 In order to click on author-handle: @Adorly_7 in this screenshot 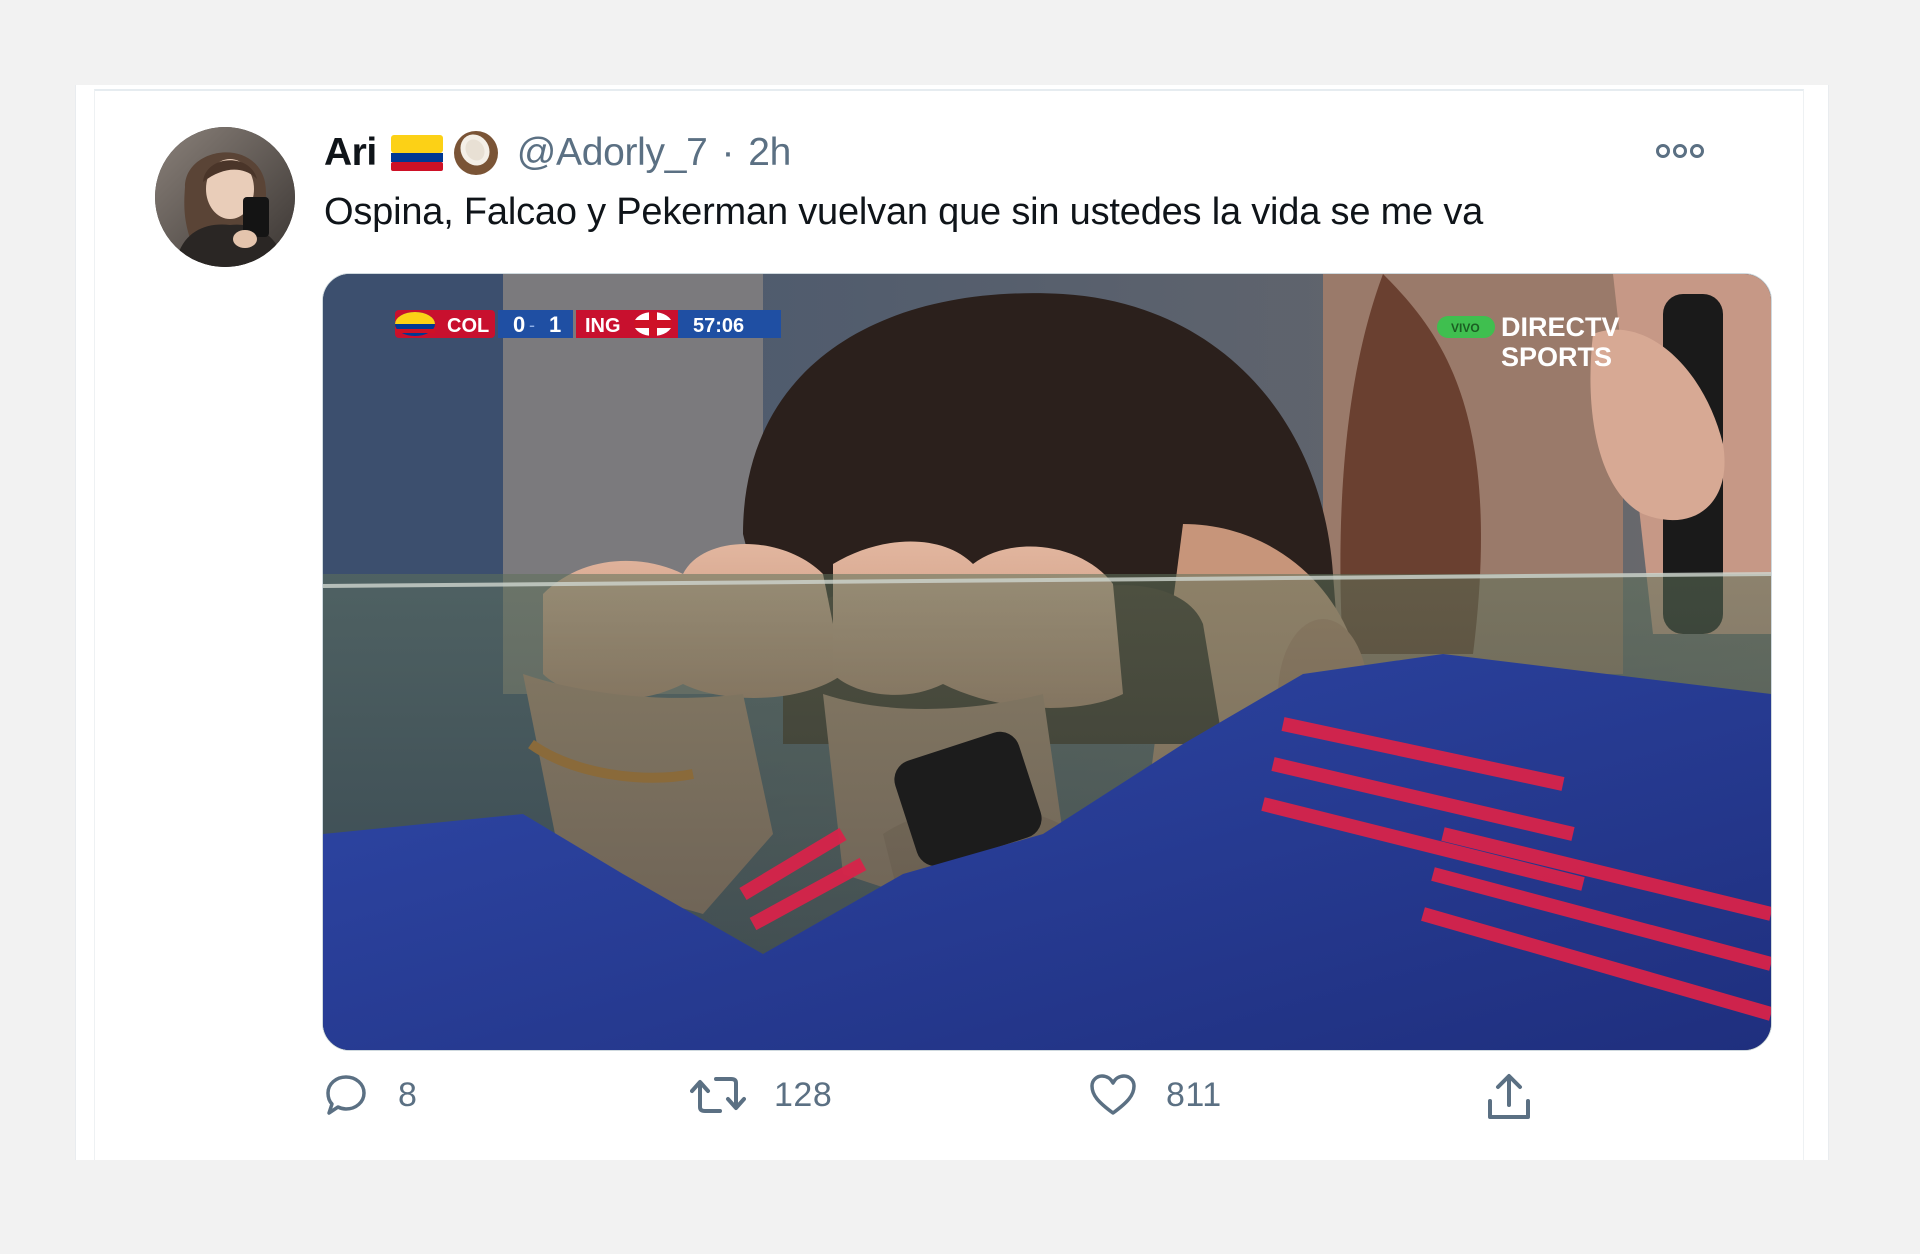, I will do `click(612, 153)`.